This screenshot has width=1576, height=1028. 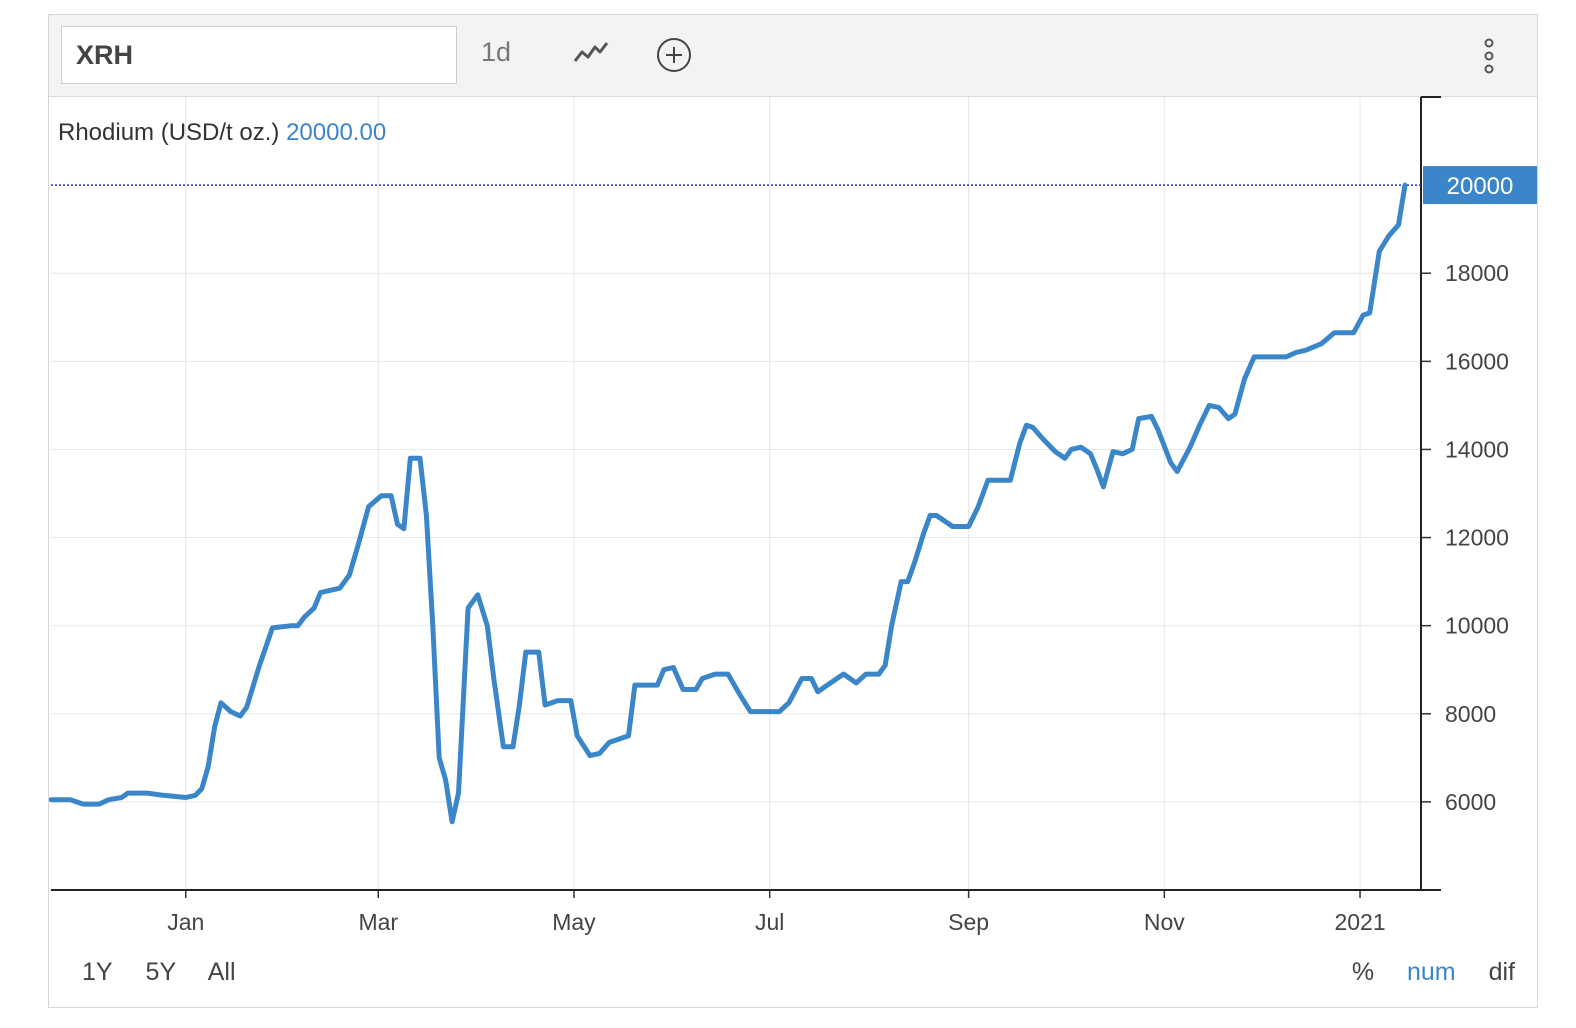 I want to click on x-tick-label: May, so click(x=574, y=922).